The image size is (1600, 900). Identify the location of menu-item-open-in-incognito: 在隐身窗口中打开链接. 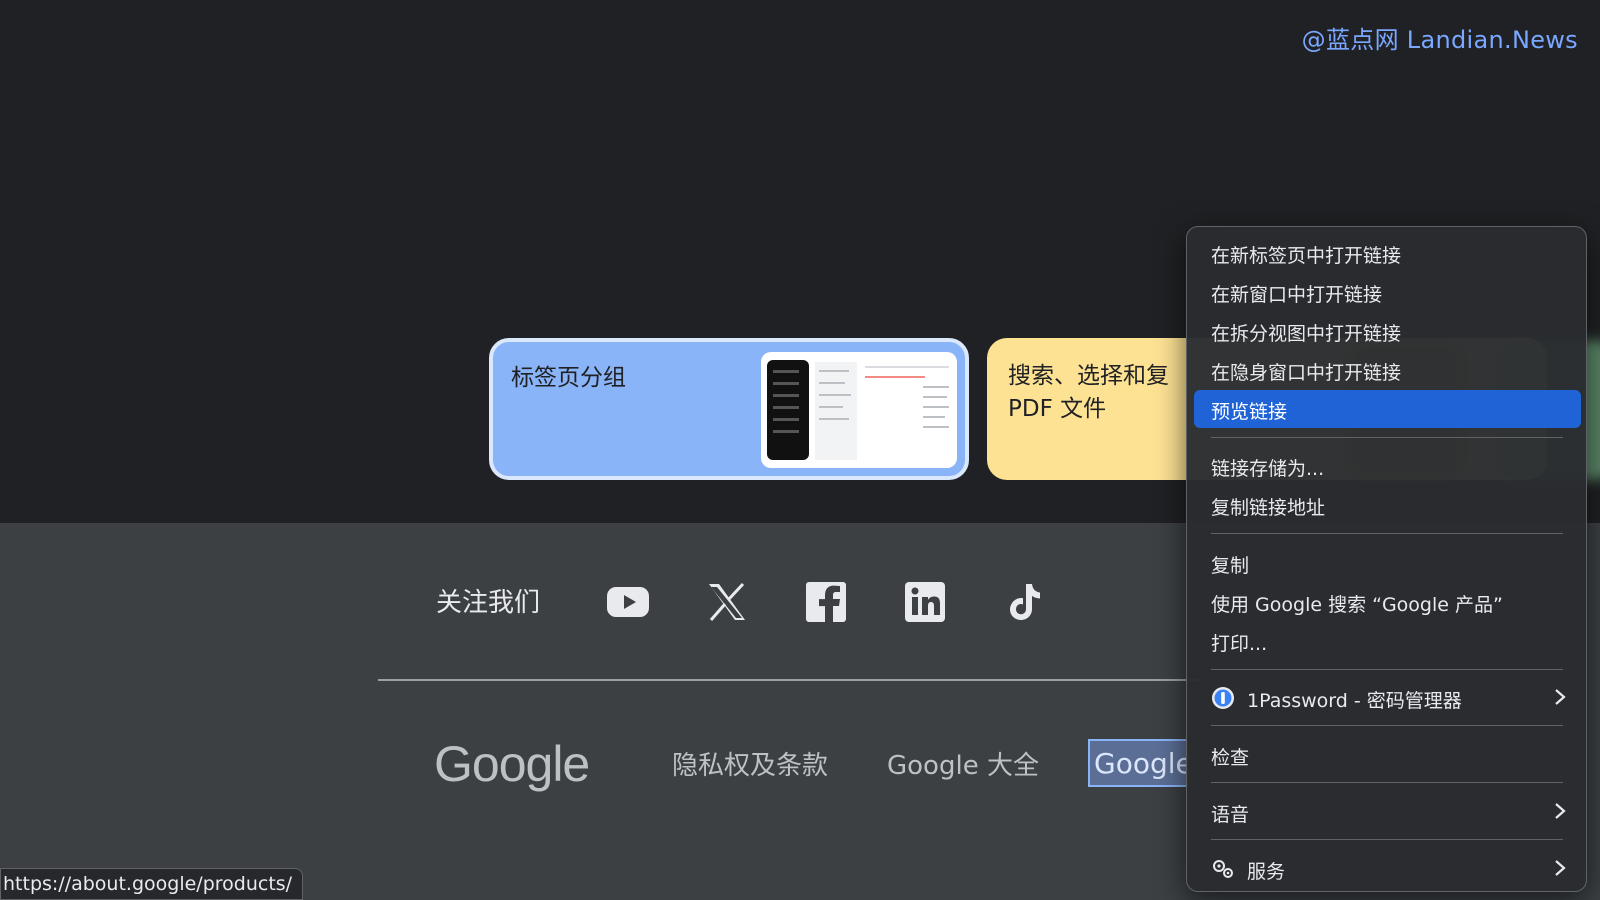
(1387, 370).